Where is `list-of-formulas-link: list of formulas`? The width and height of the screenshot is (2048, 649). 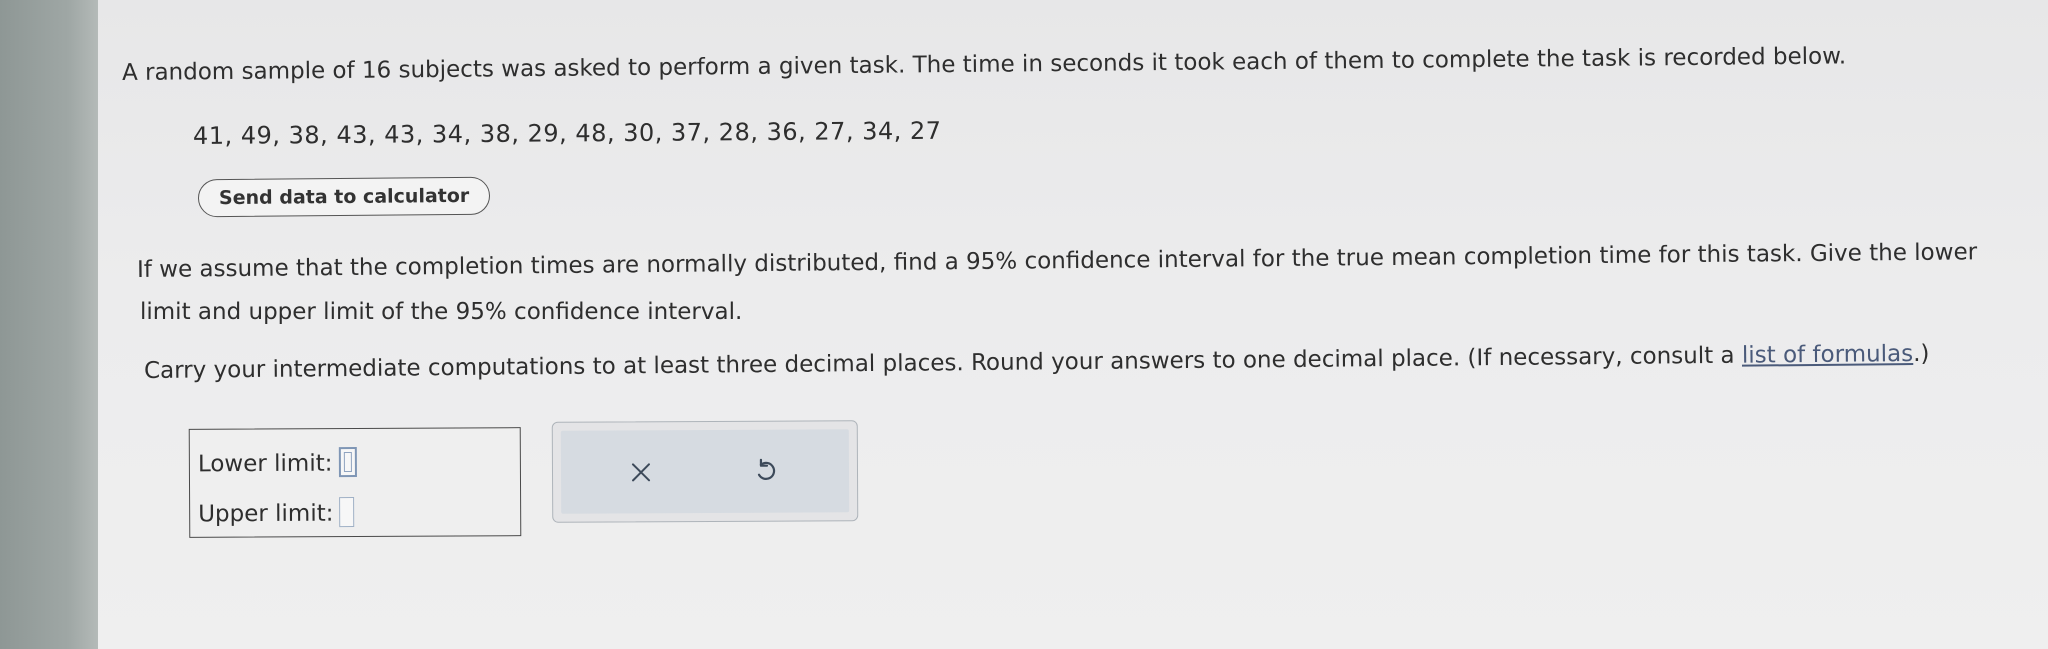
list-of-formulas-link: list of formulas is located at coordinates (1827, 355).